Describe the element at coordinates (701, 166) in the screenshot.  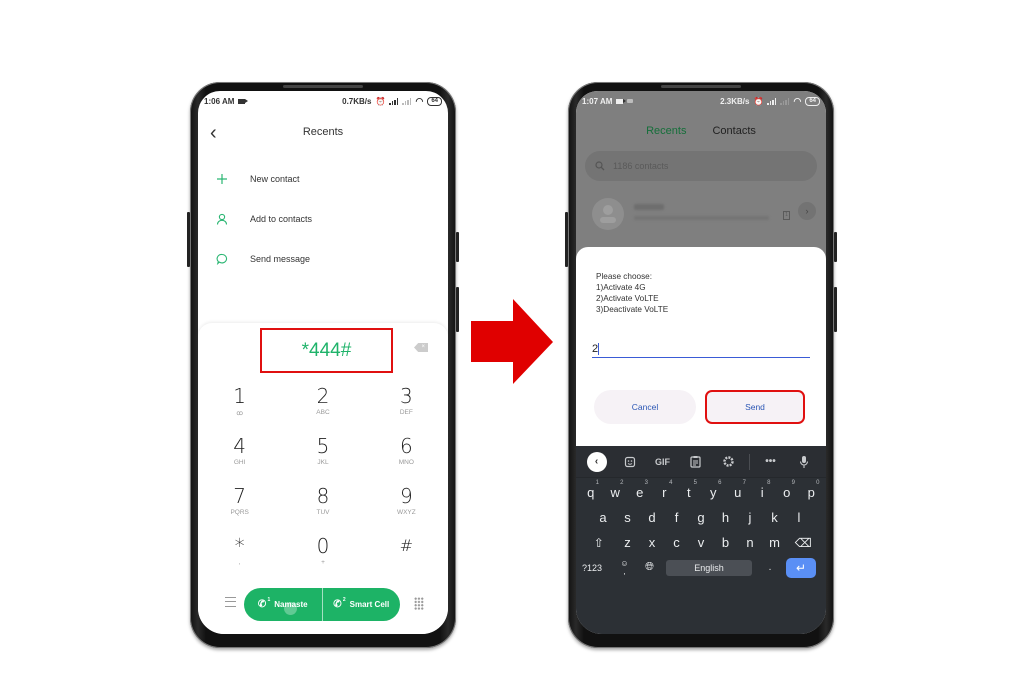
I see `search-input: 1186 contacts` at that location.